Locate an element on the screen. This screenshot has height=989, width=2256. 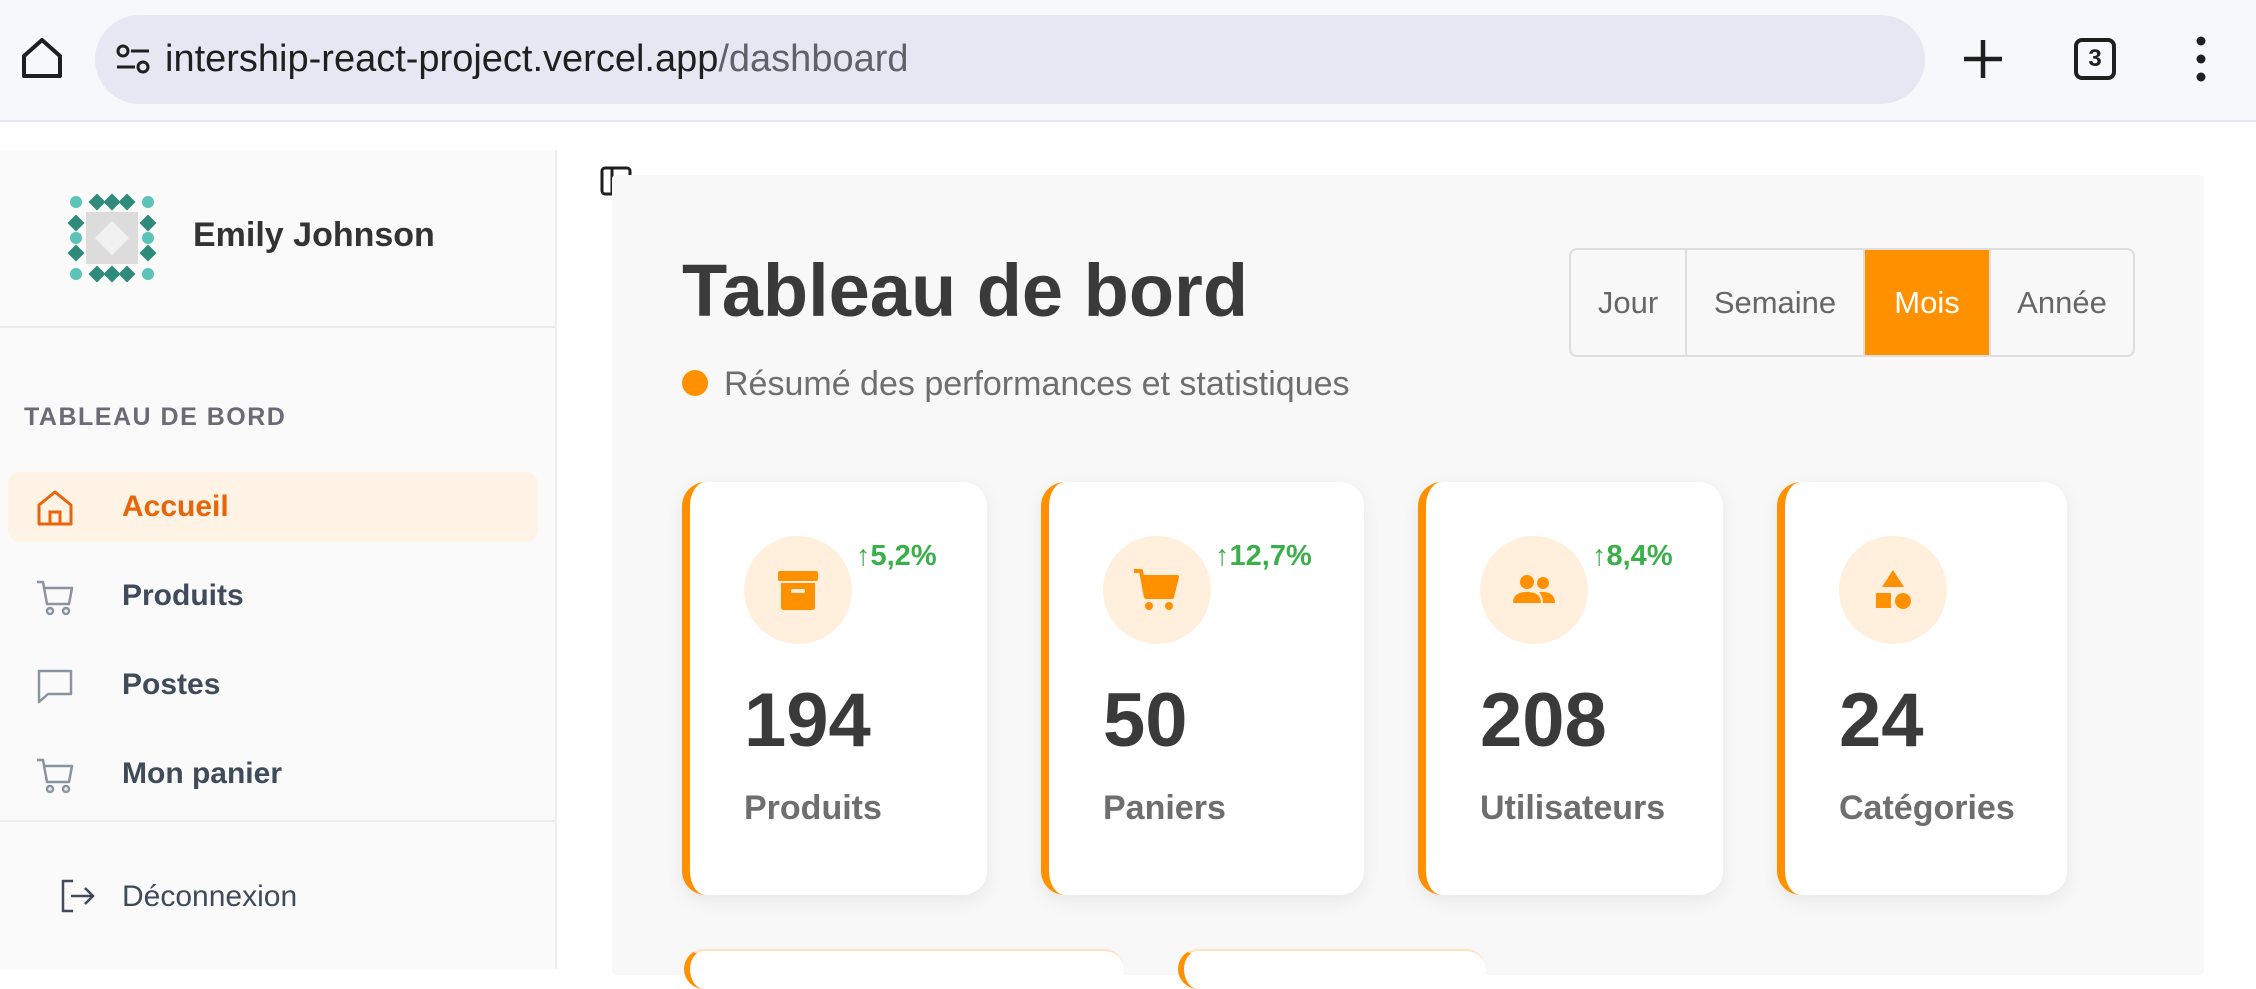
avatar is located at coordinates (112, 238).